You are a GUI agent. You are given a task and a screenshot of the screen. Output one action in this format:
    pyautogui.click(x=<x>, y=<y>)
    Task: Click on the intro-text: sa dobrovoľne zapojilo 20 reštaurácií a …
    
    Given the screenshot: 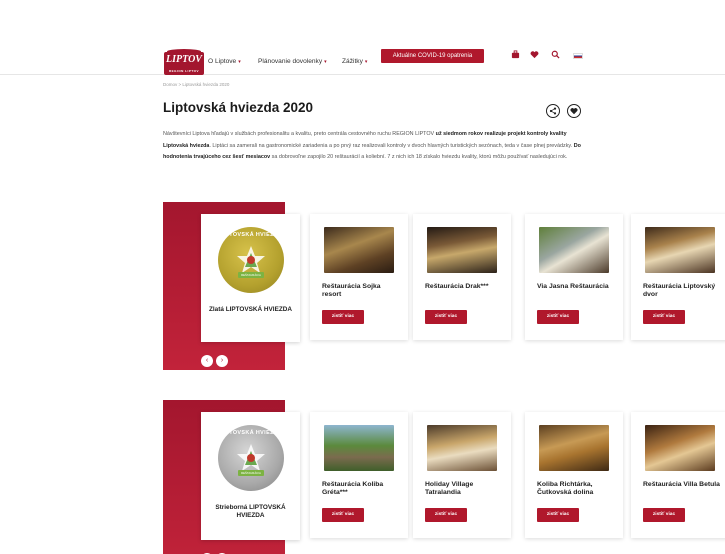 What is the action you would take?
    pyautogui.click(x=419, y=157)
    